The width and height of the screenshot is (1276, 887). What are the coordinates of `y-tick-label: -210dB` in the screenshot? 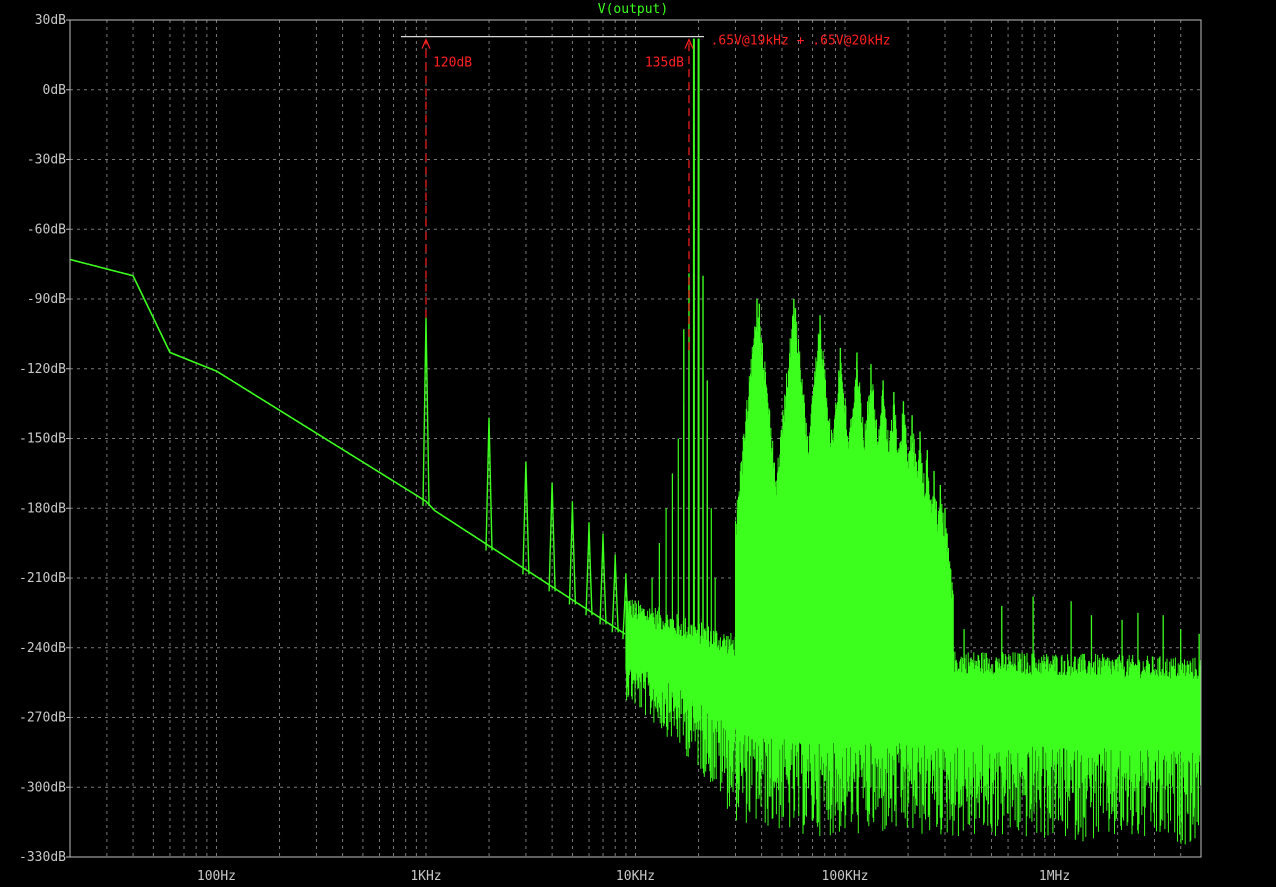 It's located at (42, 578).